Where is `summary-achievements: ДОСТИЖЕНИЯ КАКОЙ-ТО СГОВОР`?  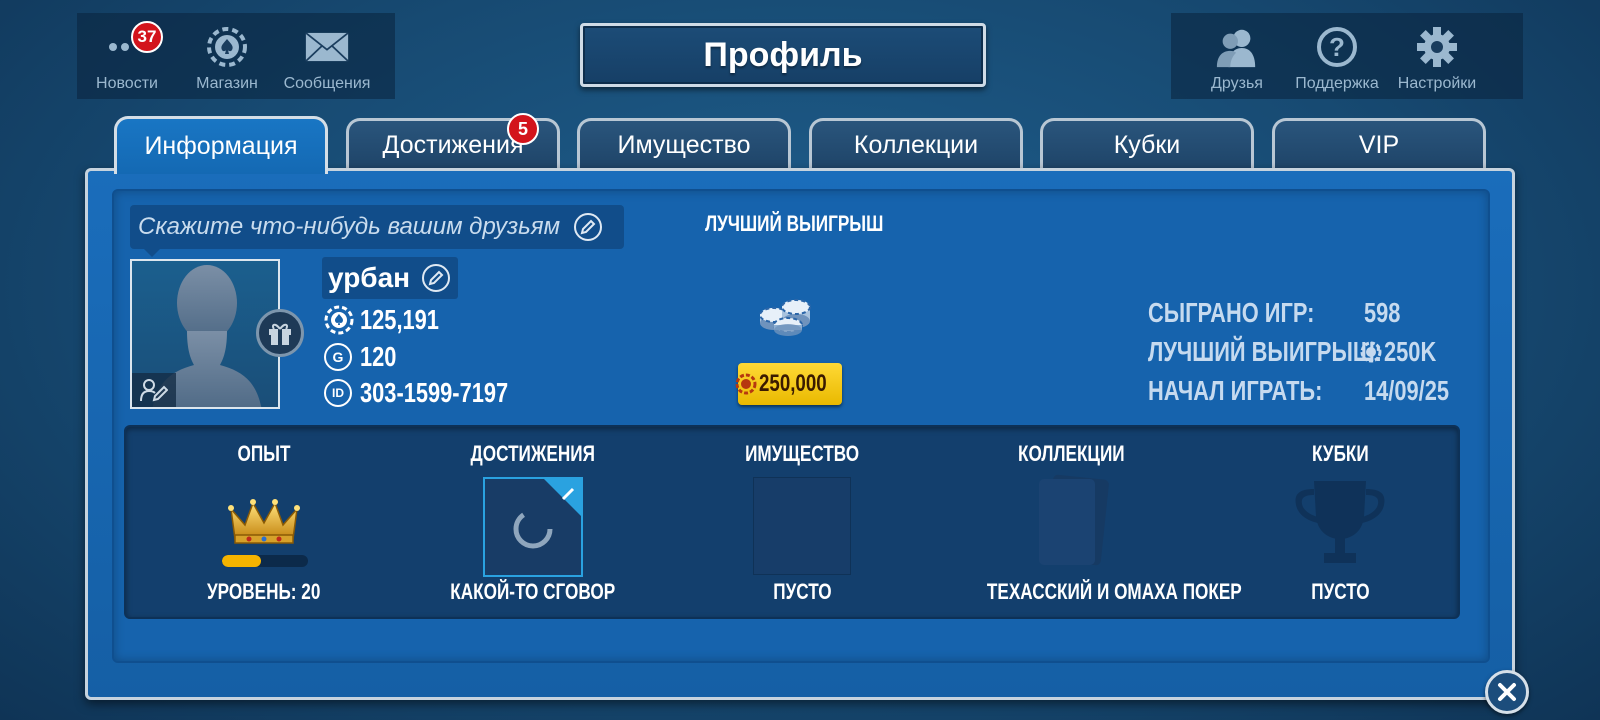
summary-achievements: ДОСТИЖЕНИЯ КАКОЙ-ТО СГОВОР is located at coordinates (533, 524).